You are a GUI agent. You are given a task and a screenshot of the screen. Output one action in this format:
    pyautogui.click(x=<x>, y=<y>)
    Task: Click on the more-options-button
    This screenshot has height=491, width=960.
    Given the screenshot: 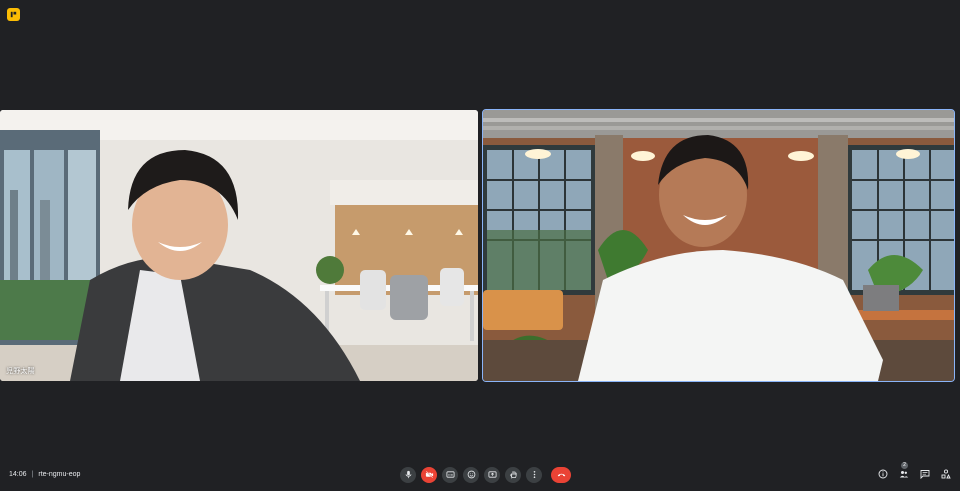 What is the action you would take?
    pyautogui.click(x=534, y=474)
    